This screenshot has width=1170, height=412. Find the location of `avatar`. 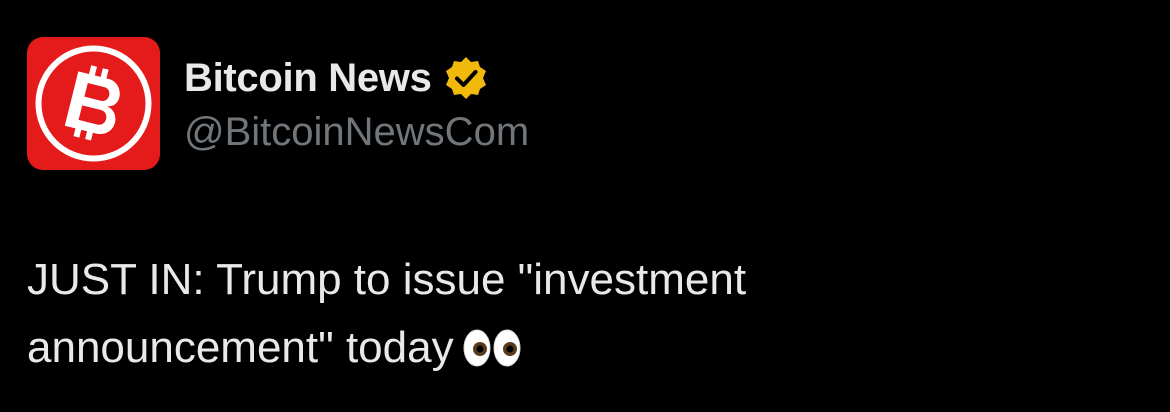

avatar is located at coordinates (93, 103).